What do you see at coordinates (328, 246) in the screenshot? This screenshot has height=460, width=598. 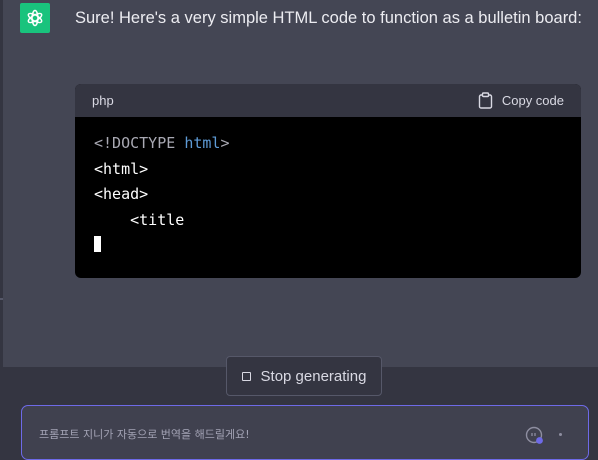 I see `code-line-cursor` at bounding box center [328, 246].